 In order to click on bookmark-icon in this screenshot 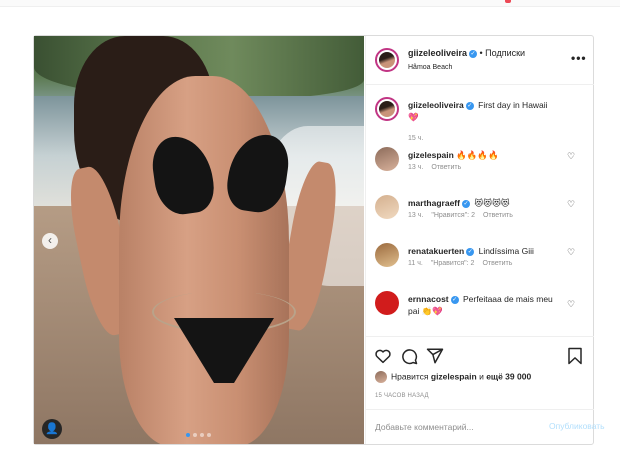, I will do `click(575, 356)`.